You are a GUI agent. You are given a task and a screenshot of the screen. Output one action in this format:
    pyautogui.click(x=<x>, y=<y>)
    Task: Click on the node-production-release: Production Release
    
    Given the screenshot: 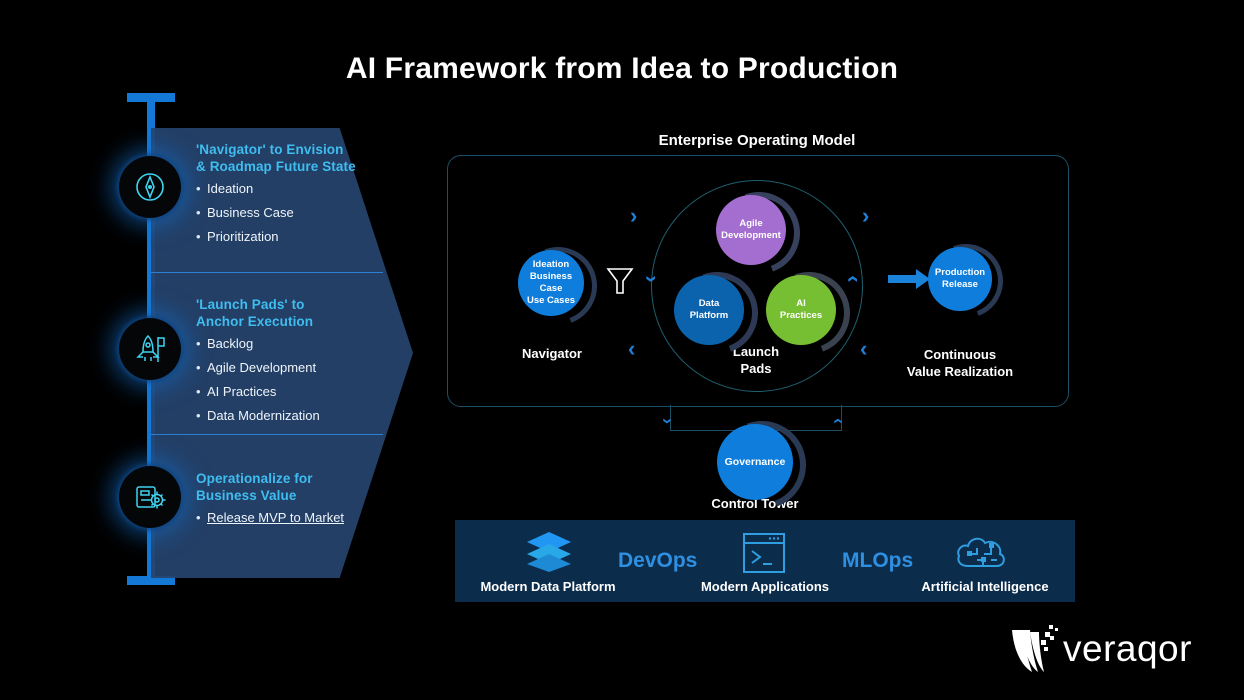 What is the action you would take?
    pyautogui.click(x=960, y=279)
    